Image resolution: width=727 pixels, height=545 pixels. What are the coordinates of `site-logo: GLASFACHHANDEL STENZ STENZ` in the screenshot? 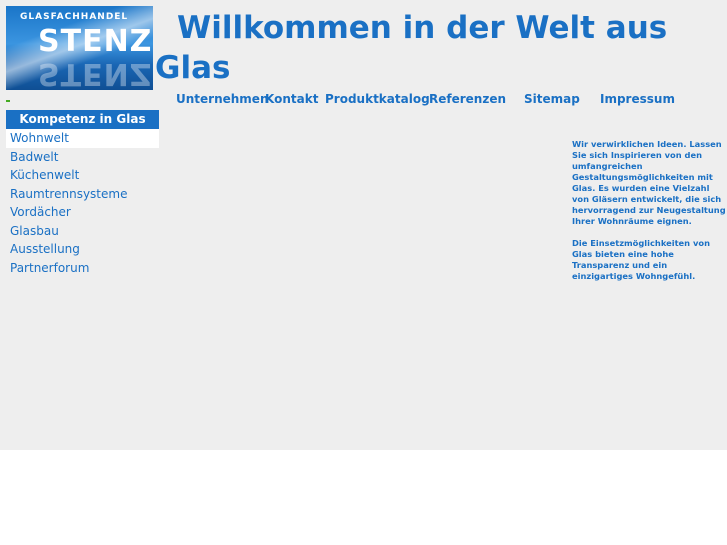 It's located at (79, 48).